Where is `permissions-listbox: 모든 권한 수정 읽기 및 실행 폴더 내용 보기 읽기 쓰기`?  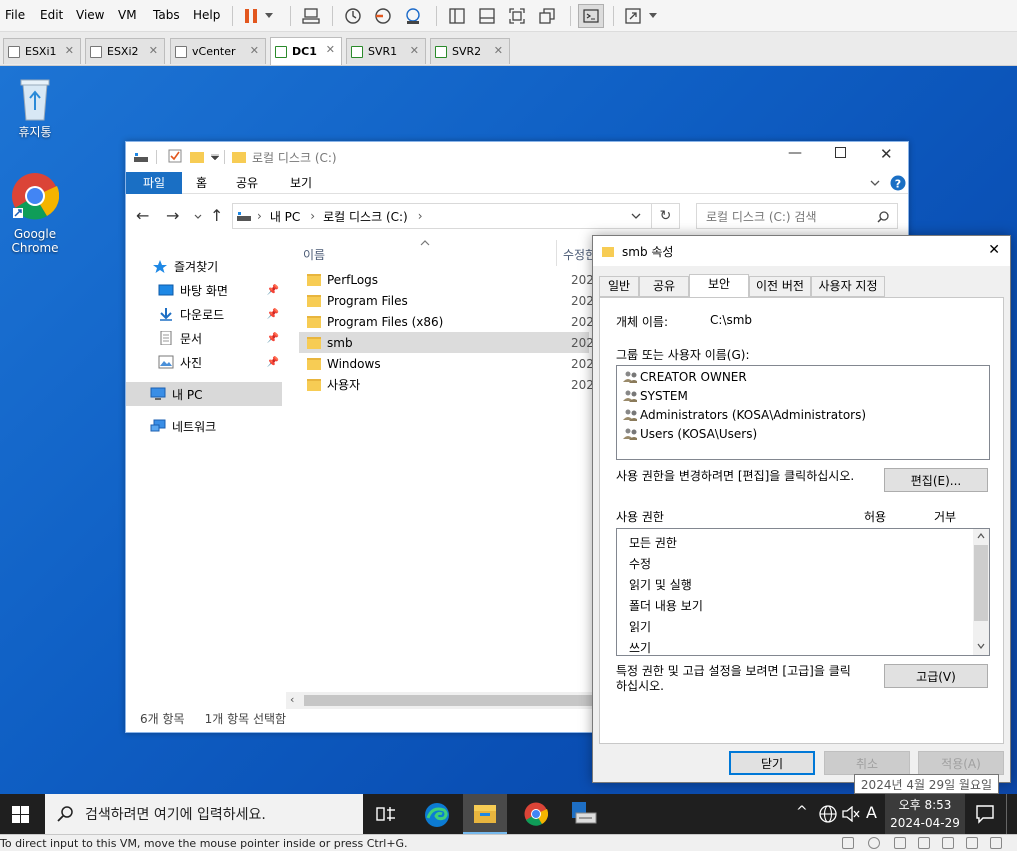 permissions-listbox: 모든 권한 수정 읽기 및 실행 폴더 내용 보기 읽기 쓰기 is located at coordinates (803, 592).